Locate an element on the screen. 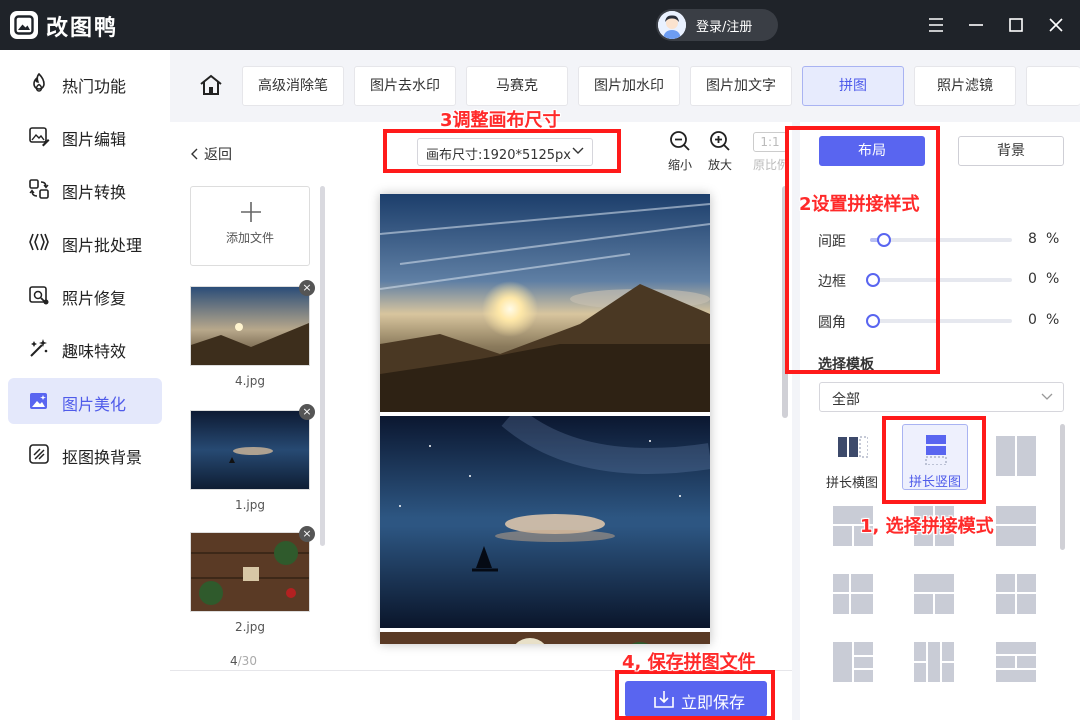  add-file-label: 添加文件 is located at coordinates (249, 238).